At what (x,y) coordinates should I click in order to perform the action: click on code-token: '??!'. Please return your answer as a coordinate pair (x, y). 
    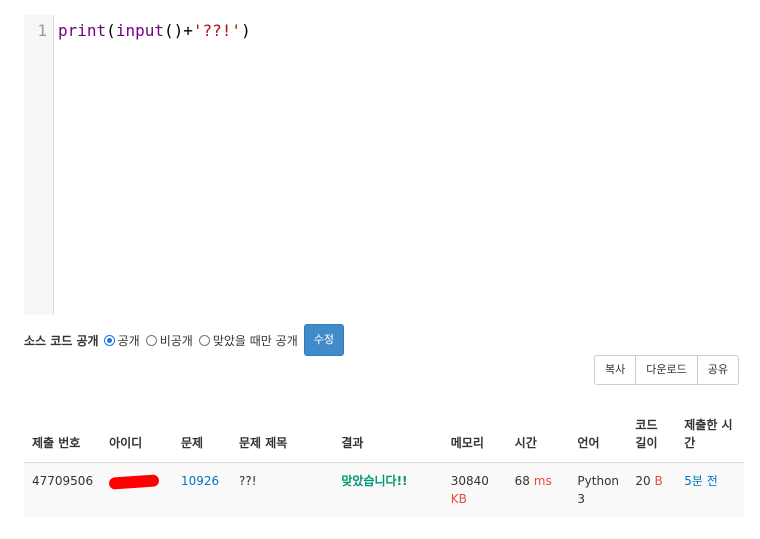
    Looking at the image, I should click on (217, 30).